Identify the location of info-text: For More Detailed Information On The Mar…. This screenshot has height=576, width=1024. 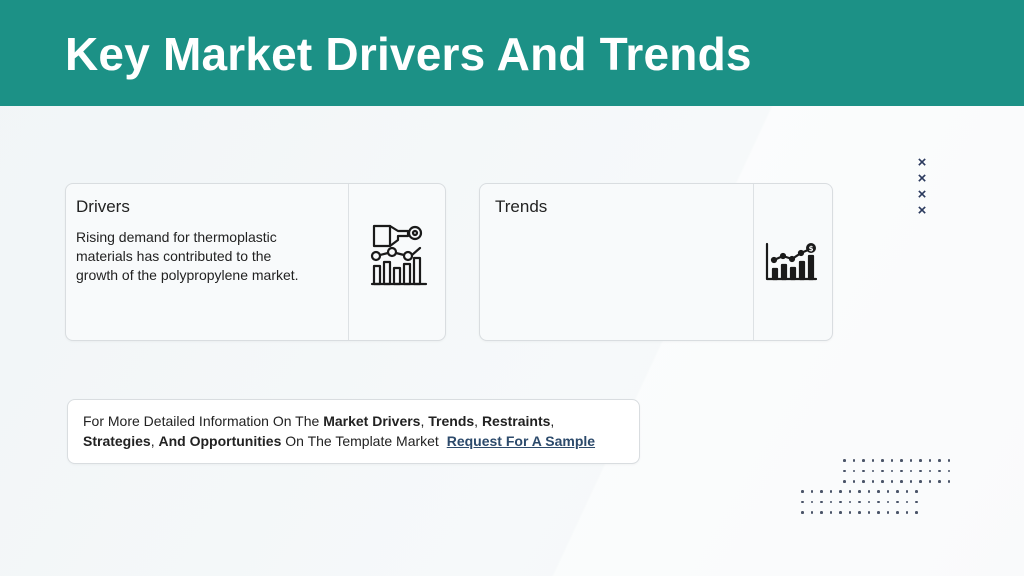
(355, 431).